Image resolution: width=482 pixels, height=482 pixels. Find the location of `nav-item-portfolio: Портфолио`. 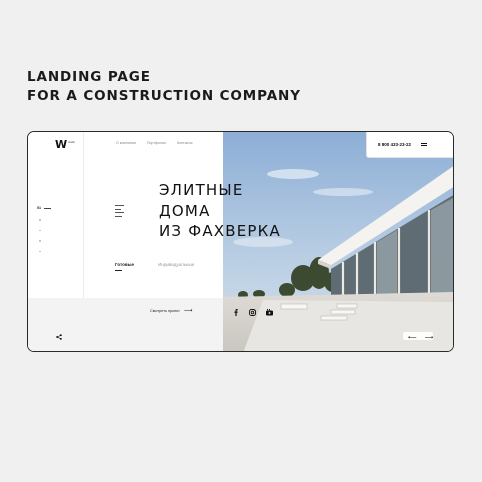

nav-item-portfolio: Портфолио is located at coordinates (156, 143).